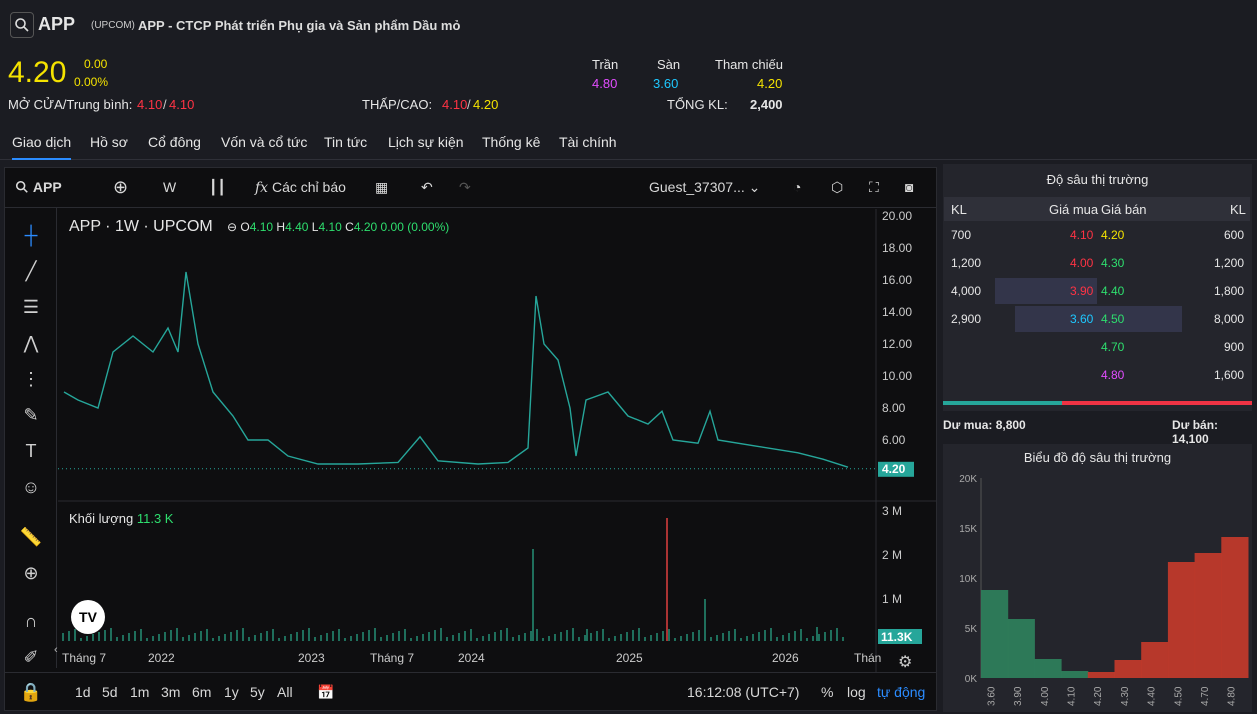 Image resolution: width=1257 pixels, height=714 pixels. Describe the element at coordinates (968, 529) in the screenshot. I see `depth-y-tick: 15K` at that location.